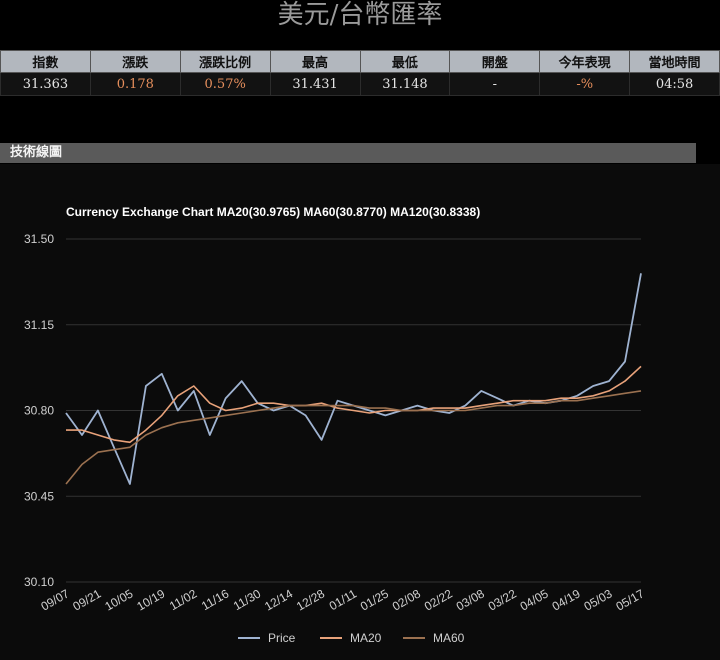 The image size is (720, 660). I want to click on x-tick-label: 05/03, so click(598, 599).